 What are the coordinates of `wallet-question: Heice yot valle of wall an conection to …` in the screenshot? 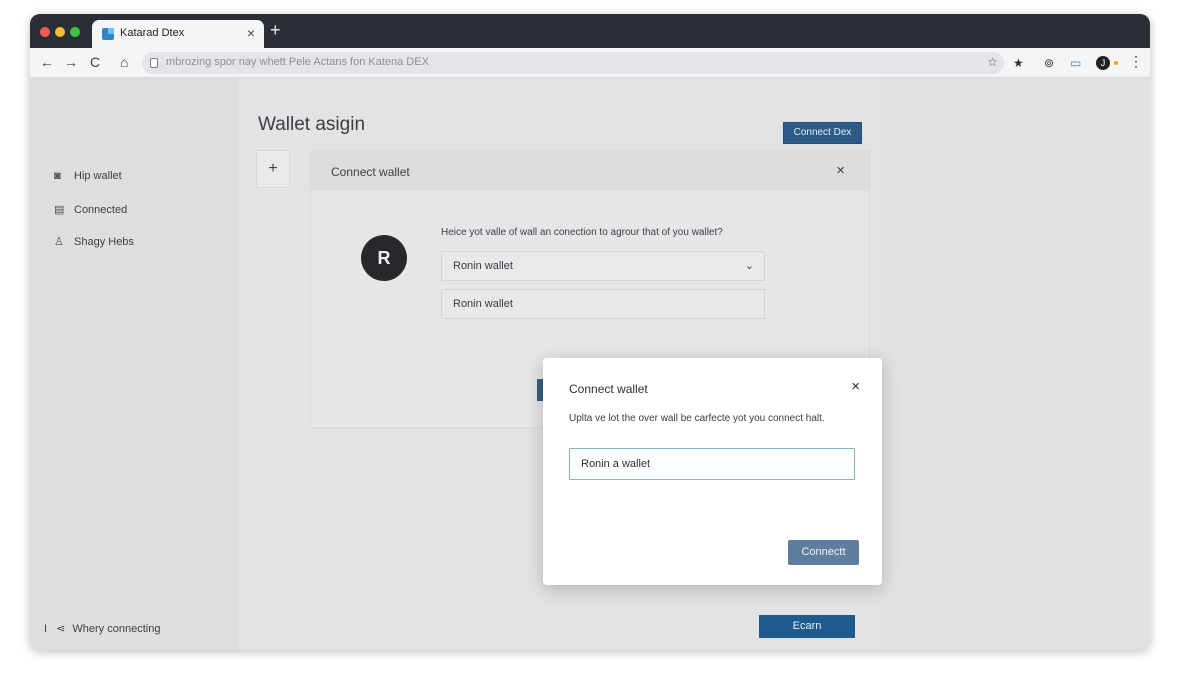 It's located at (582, 232).